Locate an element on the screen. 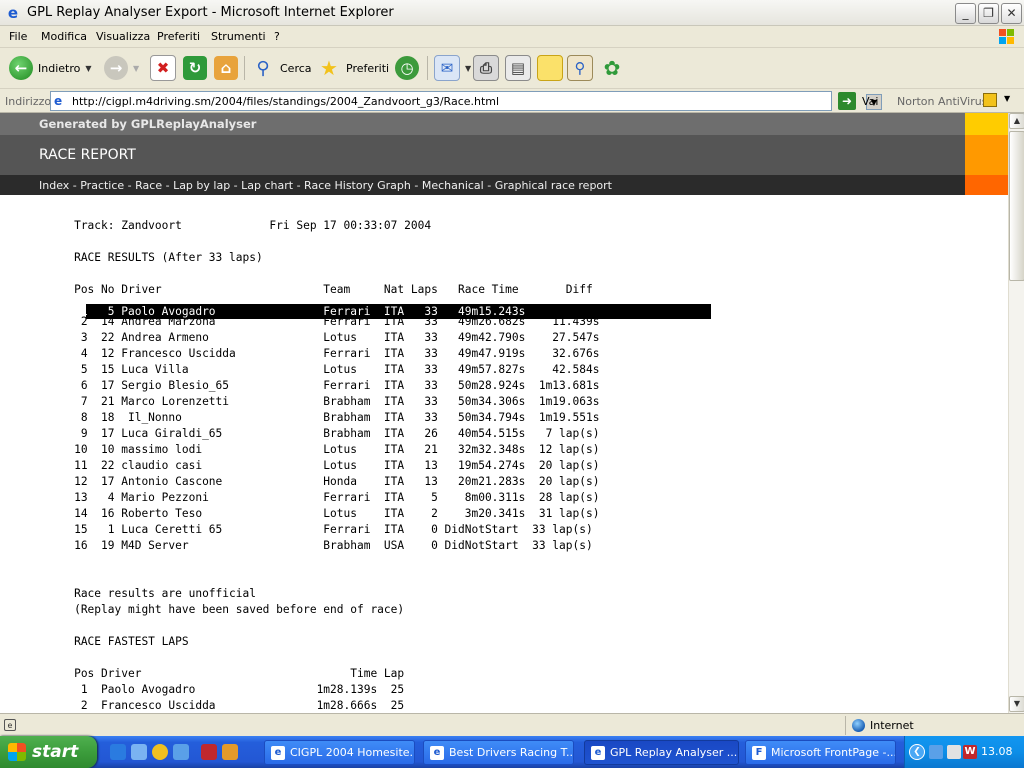 This screenshot has height=768, width=1024. volume-tray-icon is located at coordinates (954, 752).